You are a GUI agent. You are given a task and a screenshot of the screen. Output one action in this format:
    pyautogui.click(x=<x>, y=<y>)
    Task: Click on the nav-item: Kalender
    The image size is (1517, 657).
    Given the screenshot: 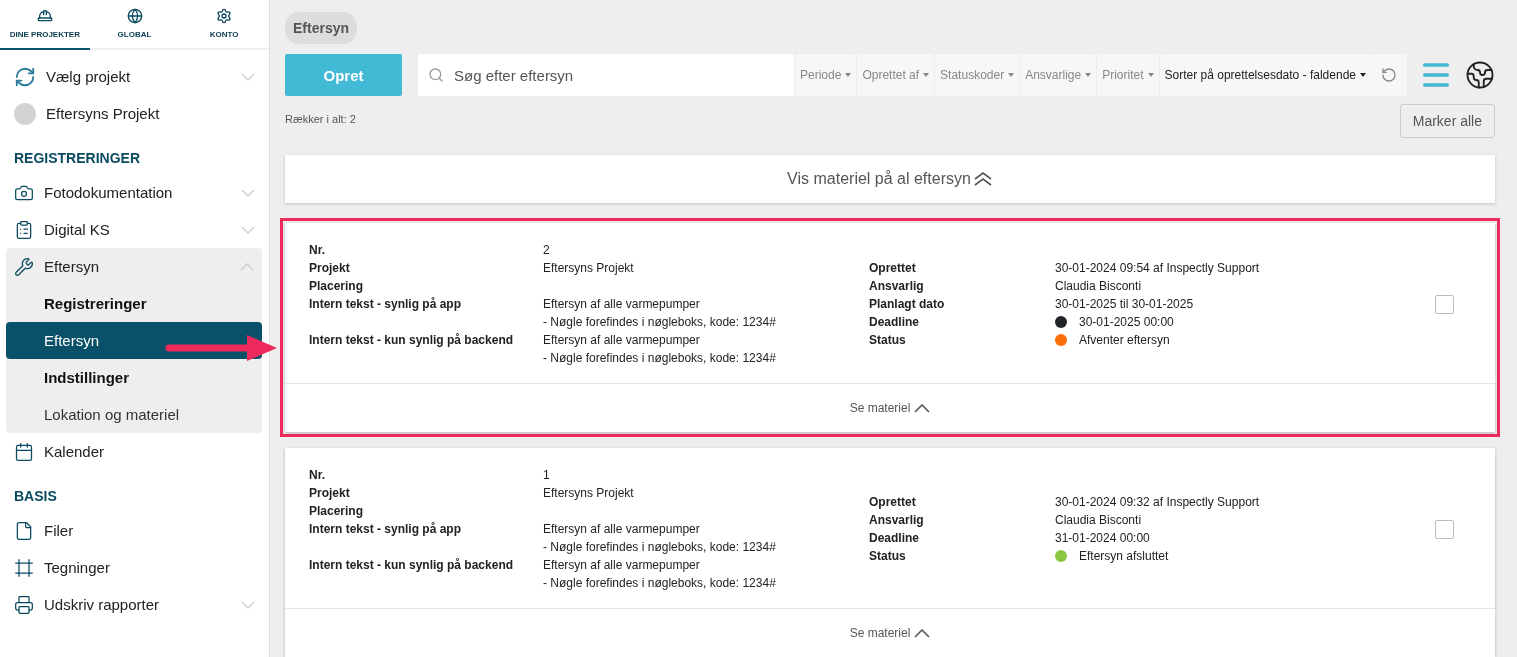 What is the action you would take?
    pyautogui.click(x=134, y=451)
    